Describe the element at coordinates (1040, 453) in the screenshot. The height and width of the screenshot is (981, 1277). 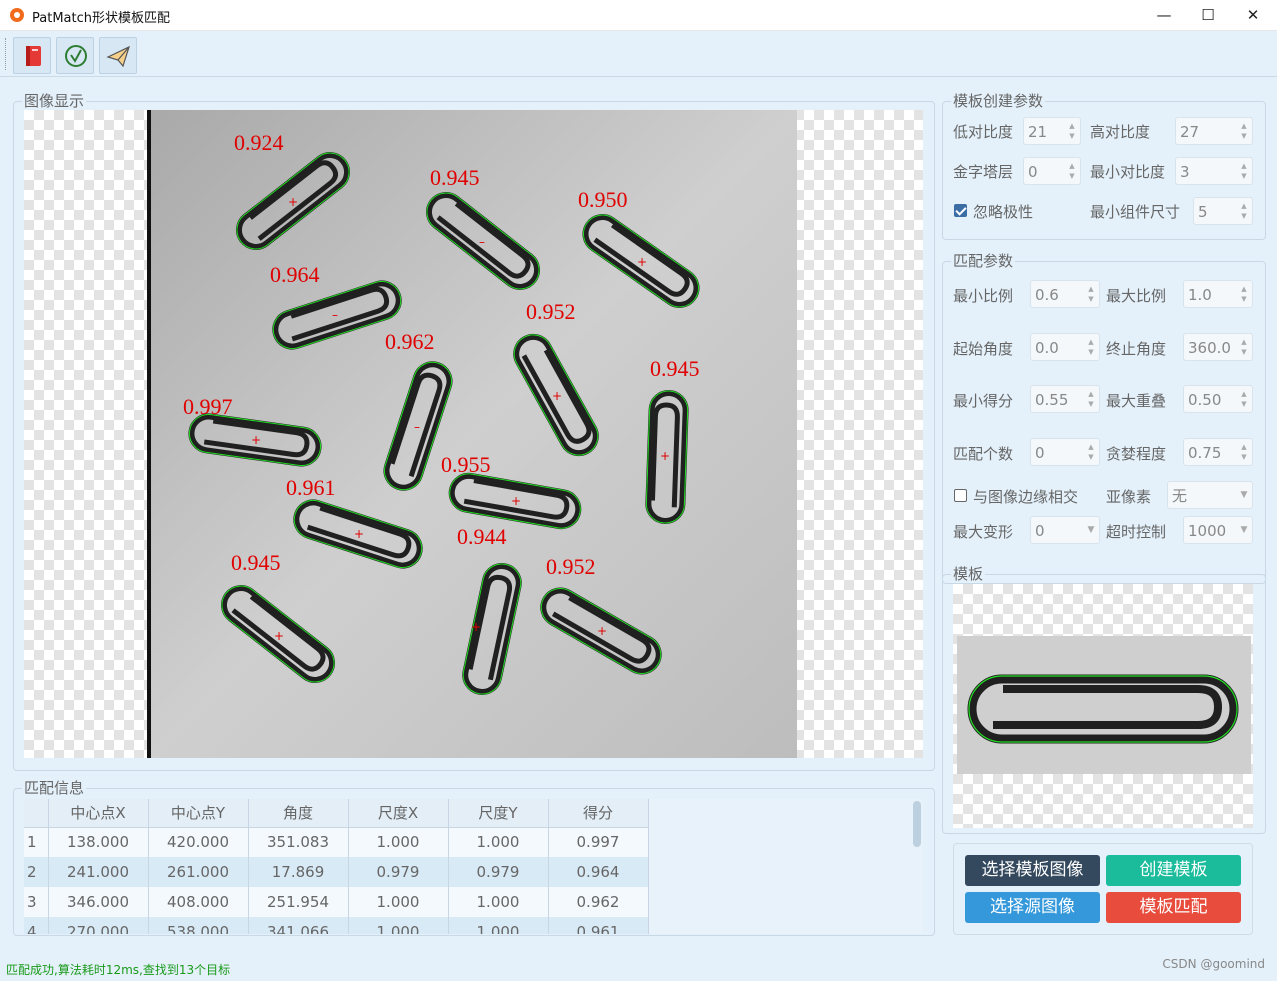
I see `num-matches-value: 0` at that location.